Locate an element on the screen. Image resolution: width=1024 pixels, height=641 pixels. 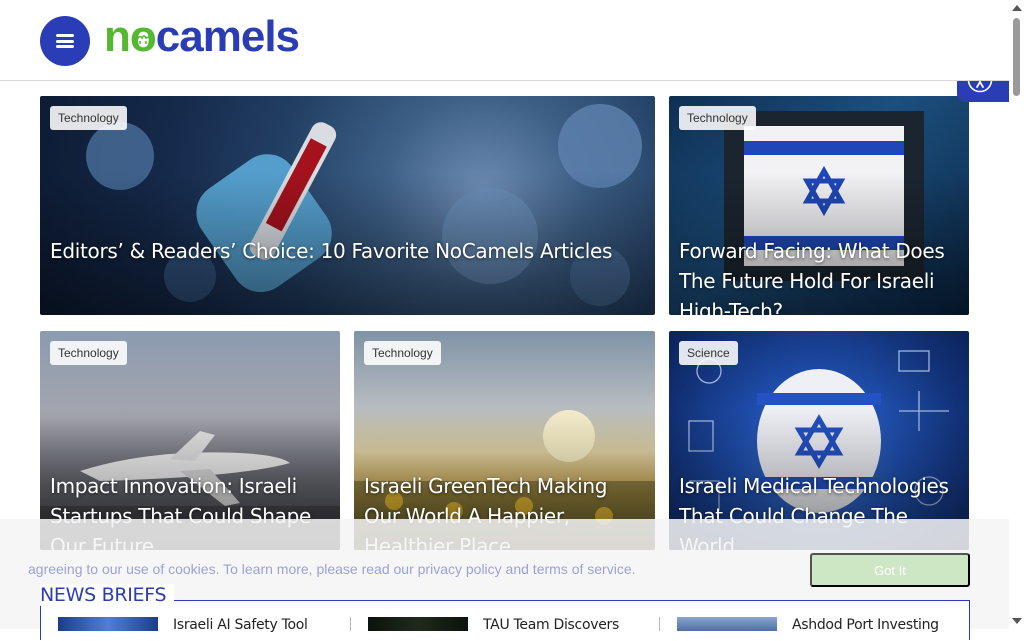
camel-icon is located at coordinates (144, 39).